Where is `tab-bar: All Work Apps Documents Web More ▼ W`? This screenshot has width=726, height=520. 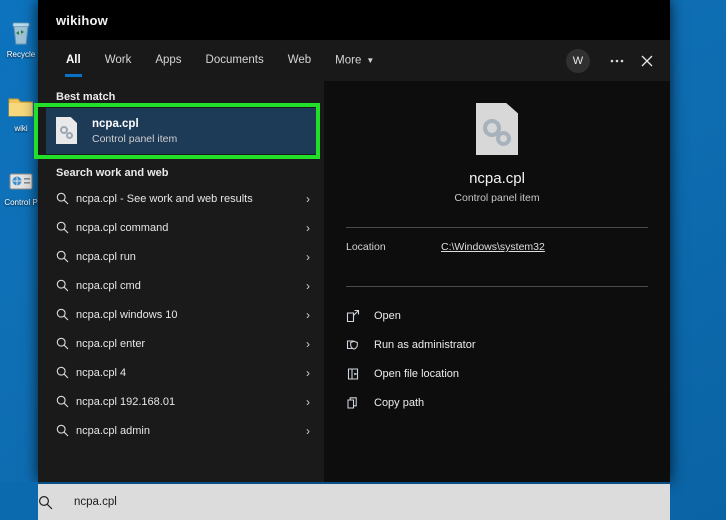
tab-bar: All Work Apps Documents Web More ▼ W is located at coordinates (354, 60).